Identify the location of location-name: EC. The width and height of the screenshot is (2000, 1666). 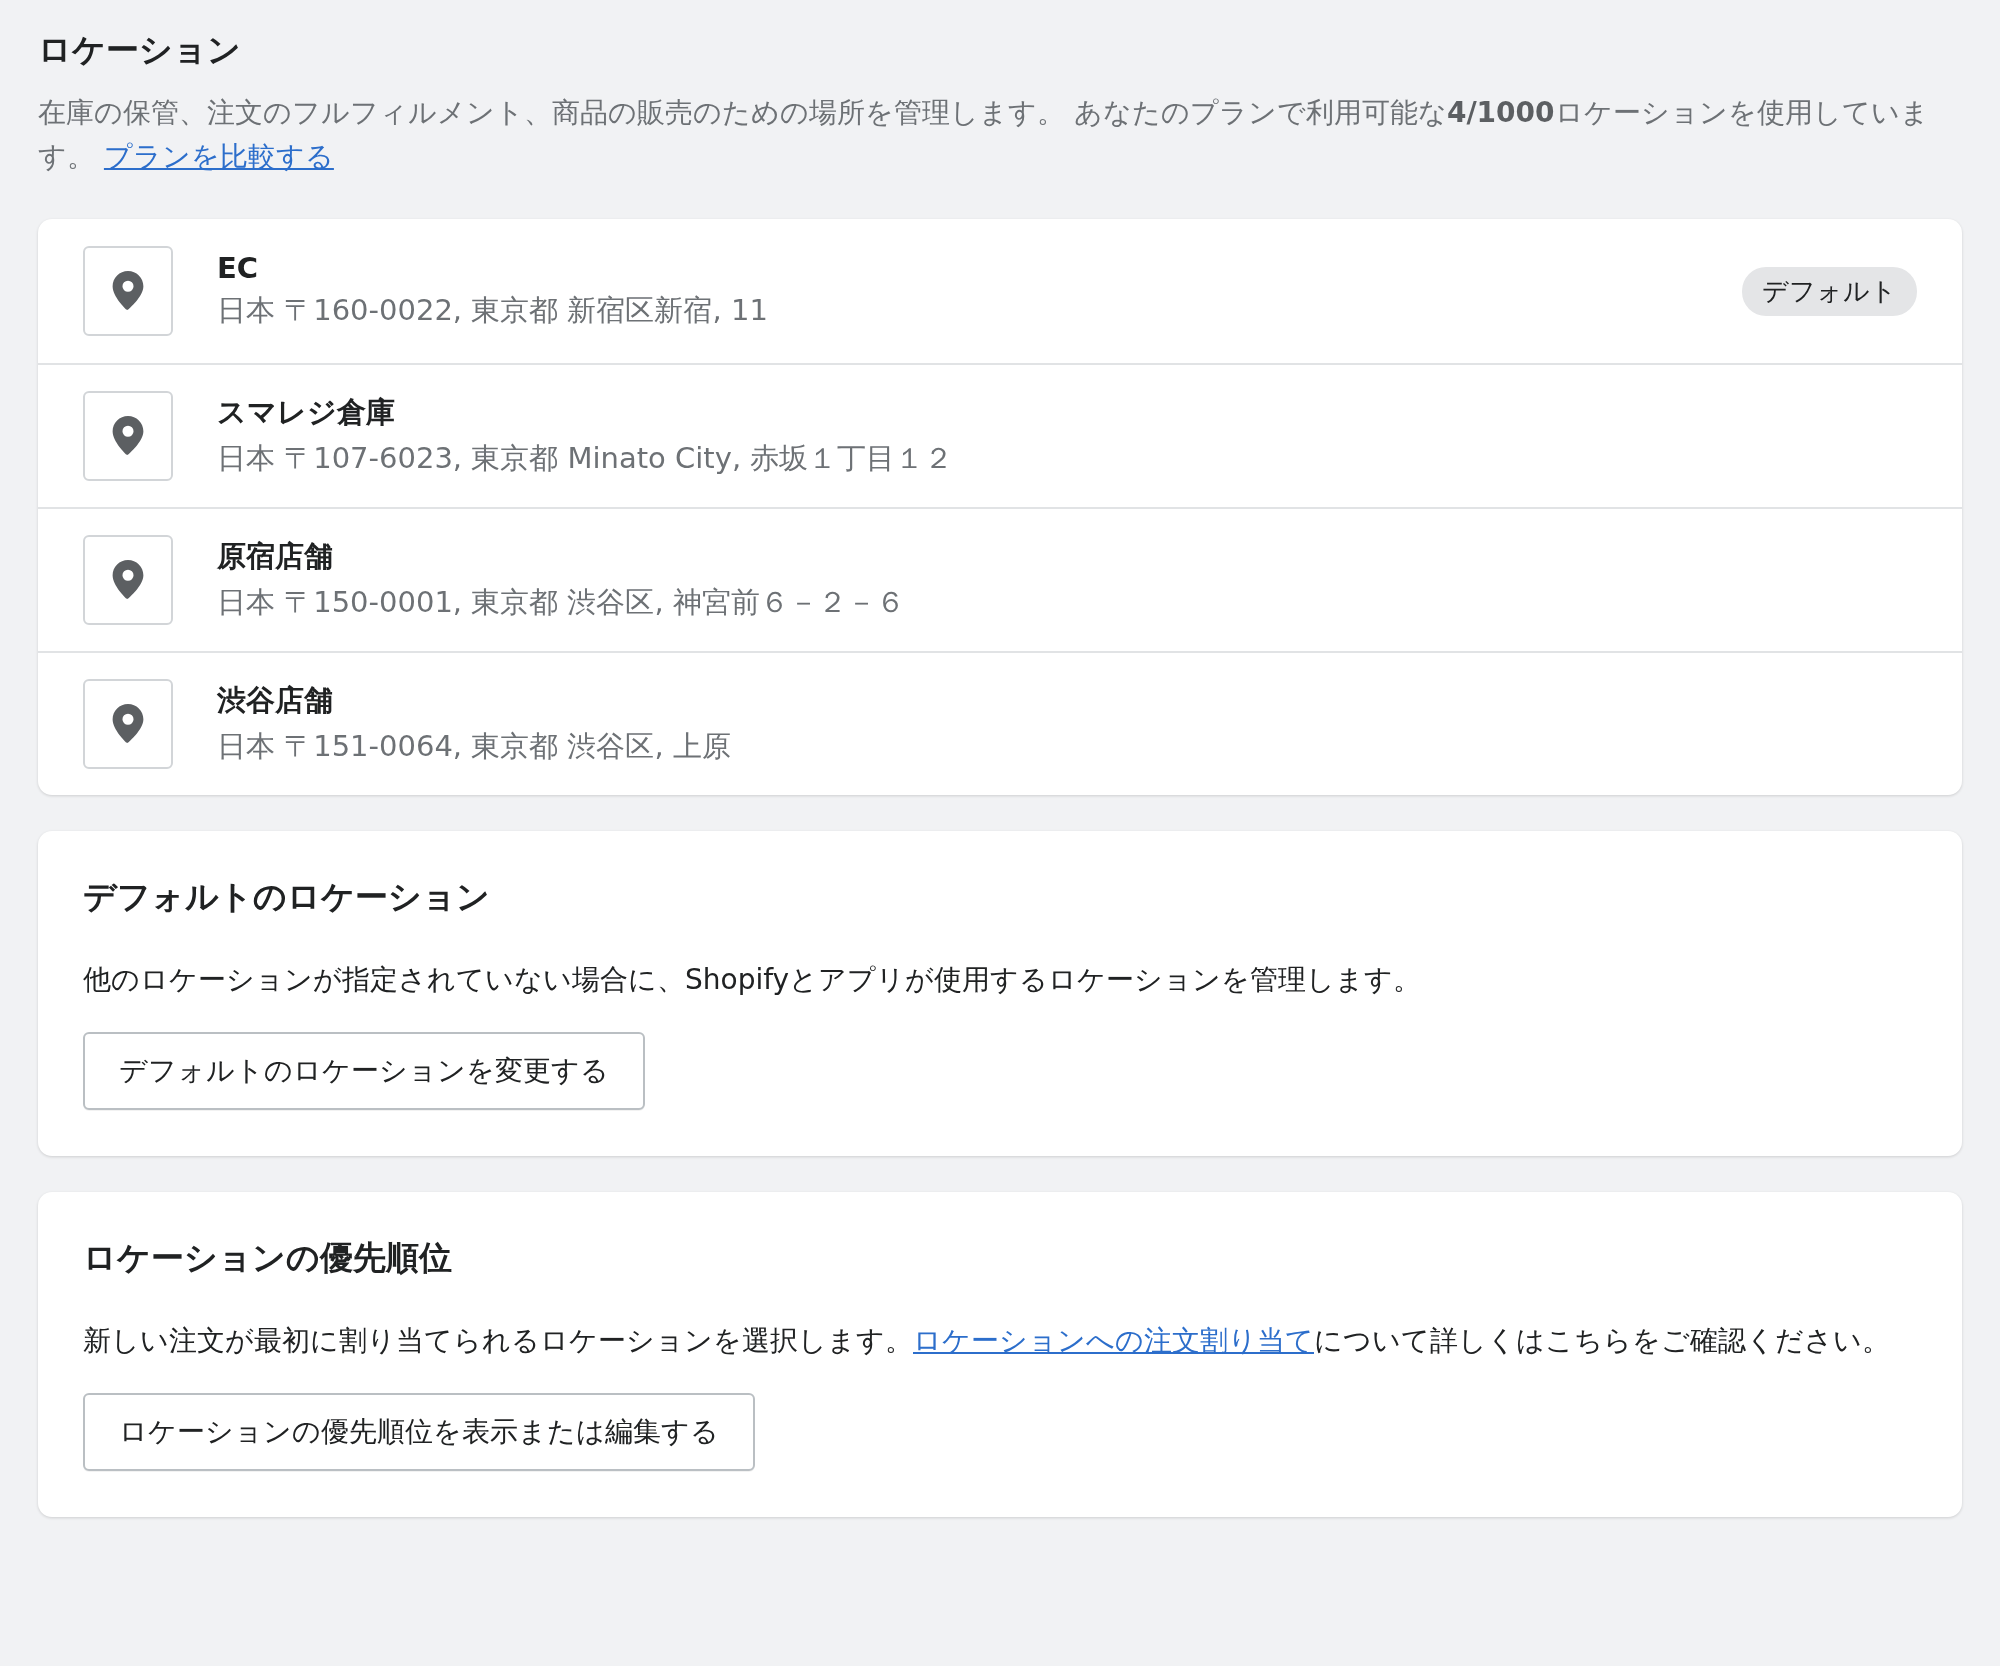
(979, 268).